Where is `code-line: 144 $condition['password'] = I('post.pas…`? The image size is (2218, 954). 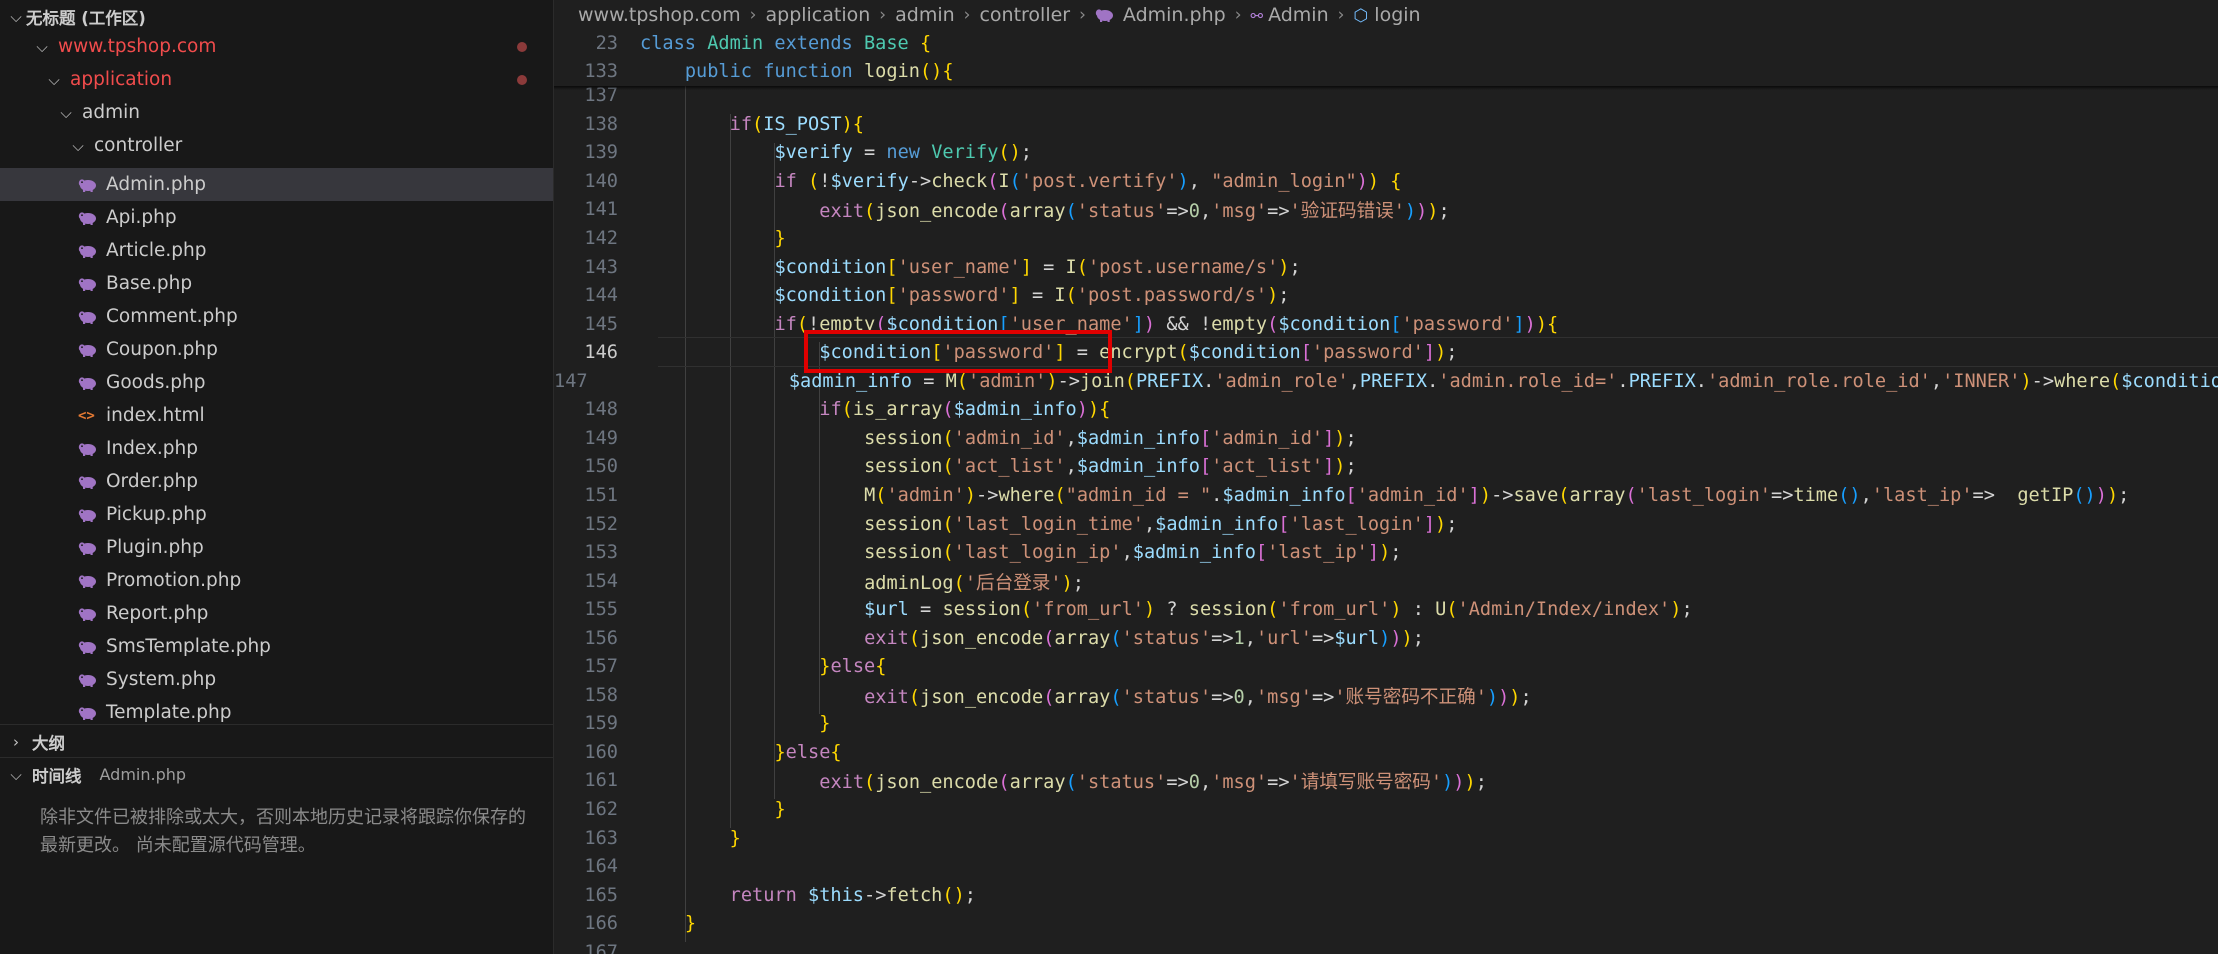
code-line: 144 $condition['password'] = I('post.pas… is located at coordinates (1386, 295).